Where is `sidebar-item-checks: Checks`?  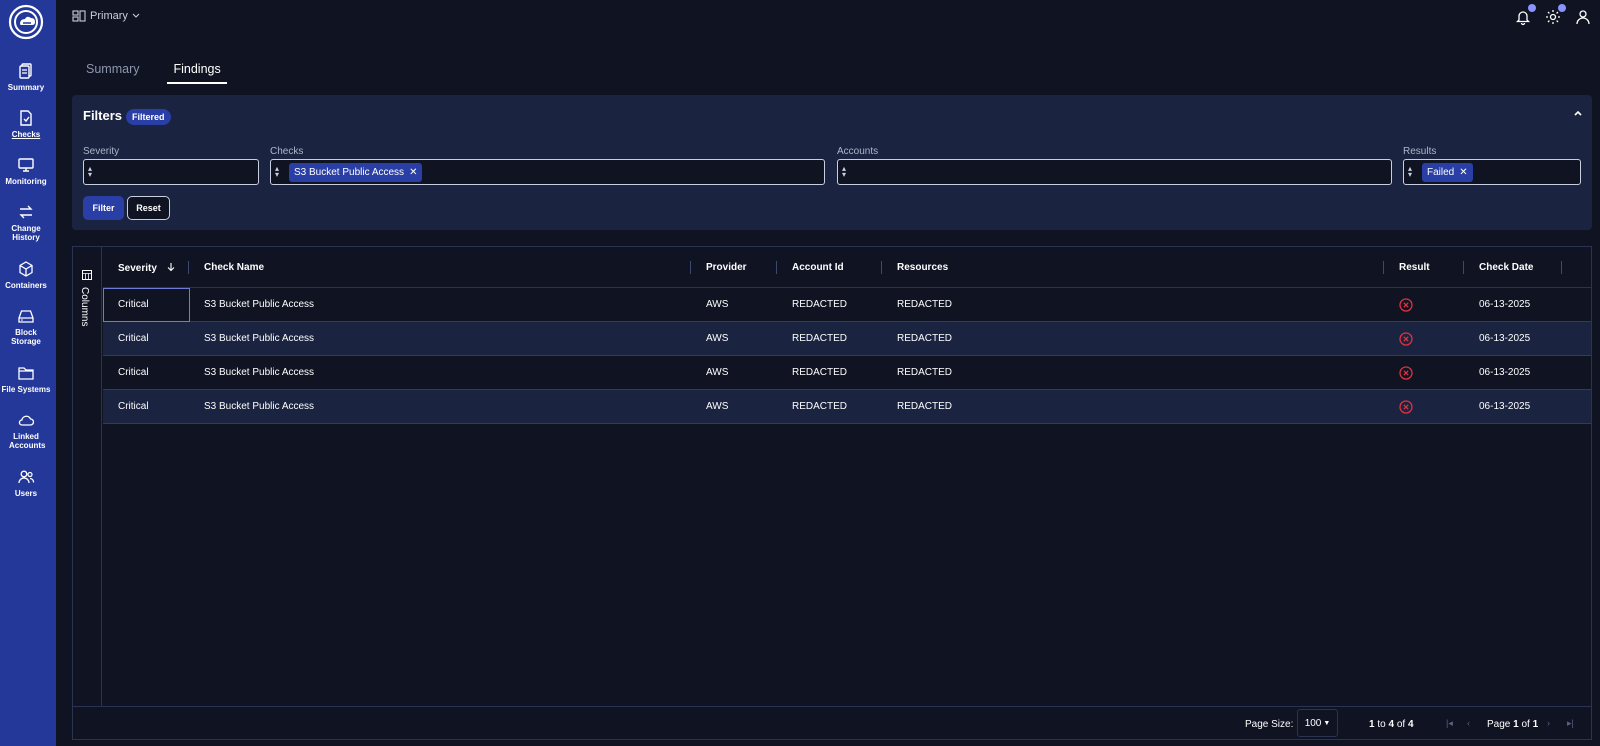 sidebar-item-checks: Checks is located at coordinates (26, 124).